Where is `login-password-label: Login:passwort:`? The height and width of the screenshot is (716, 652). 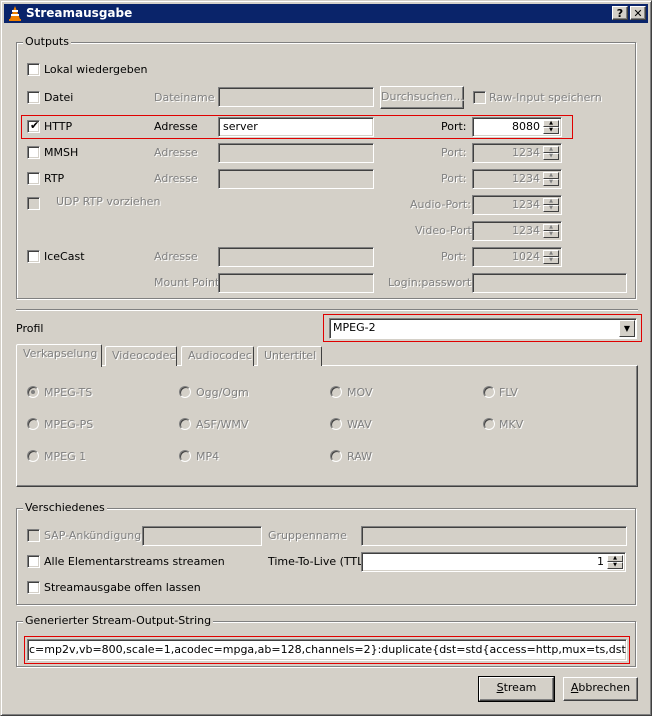
login-password-label: Login:passwort: is located at coordinates (431, 282).